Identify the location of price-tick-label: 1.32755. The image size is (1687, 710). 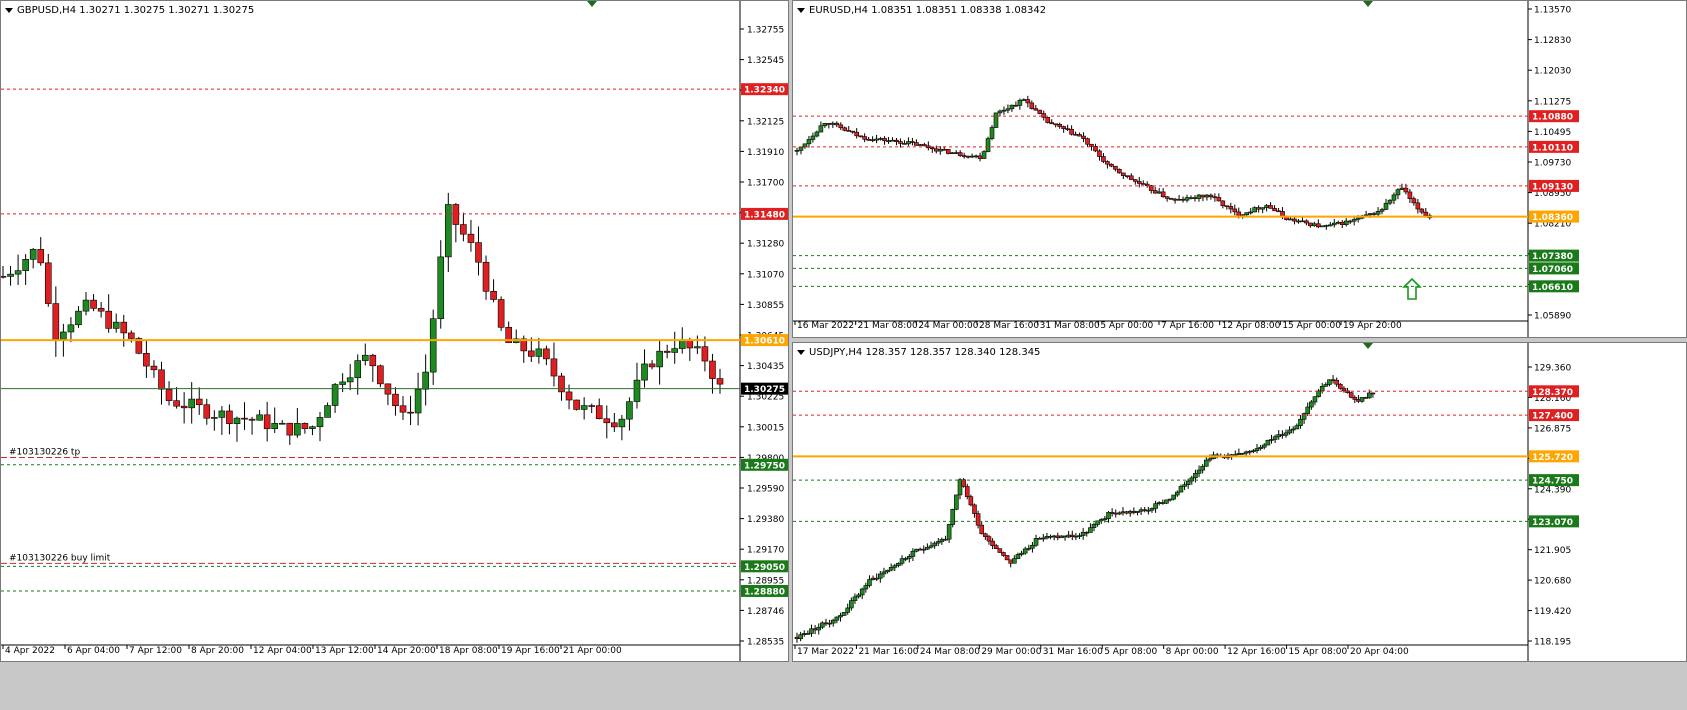
(765, 31).